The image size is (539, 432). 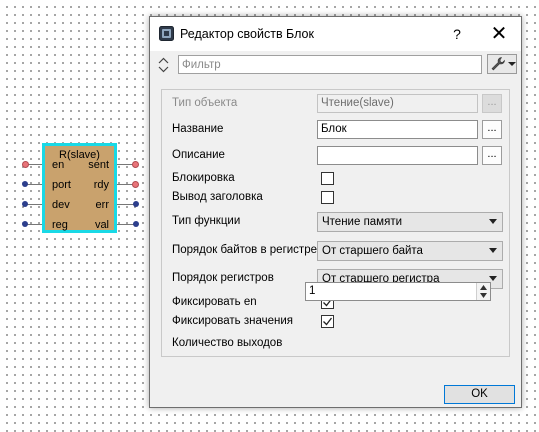 What do you see at coordinates (233, 321) in the screenshot?
I see `fix-values-label: Фиксировать значения` at bounding box center [233, 321].